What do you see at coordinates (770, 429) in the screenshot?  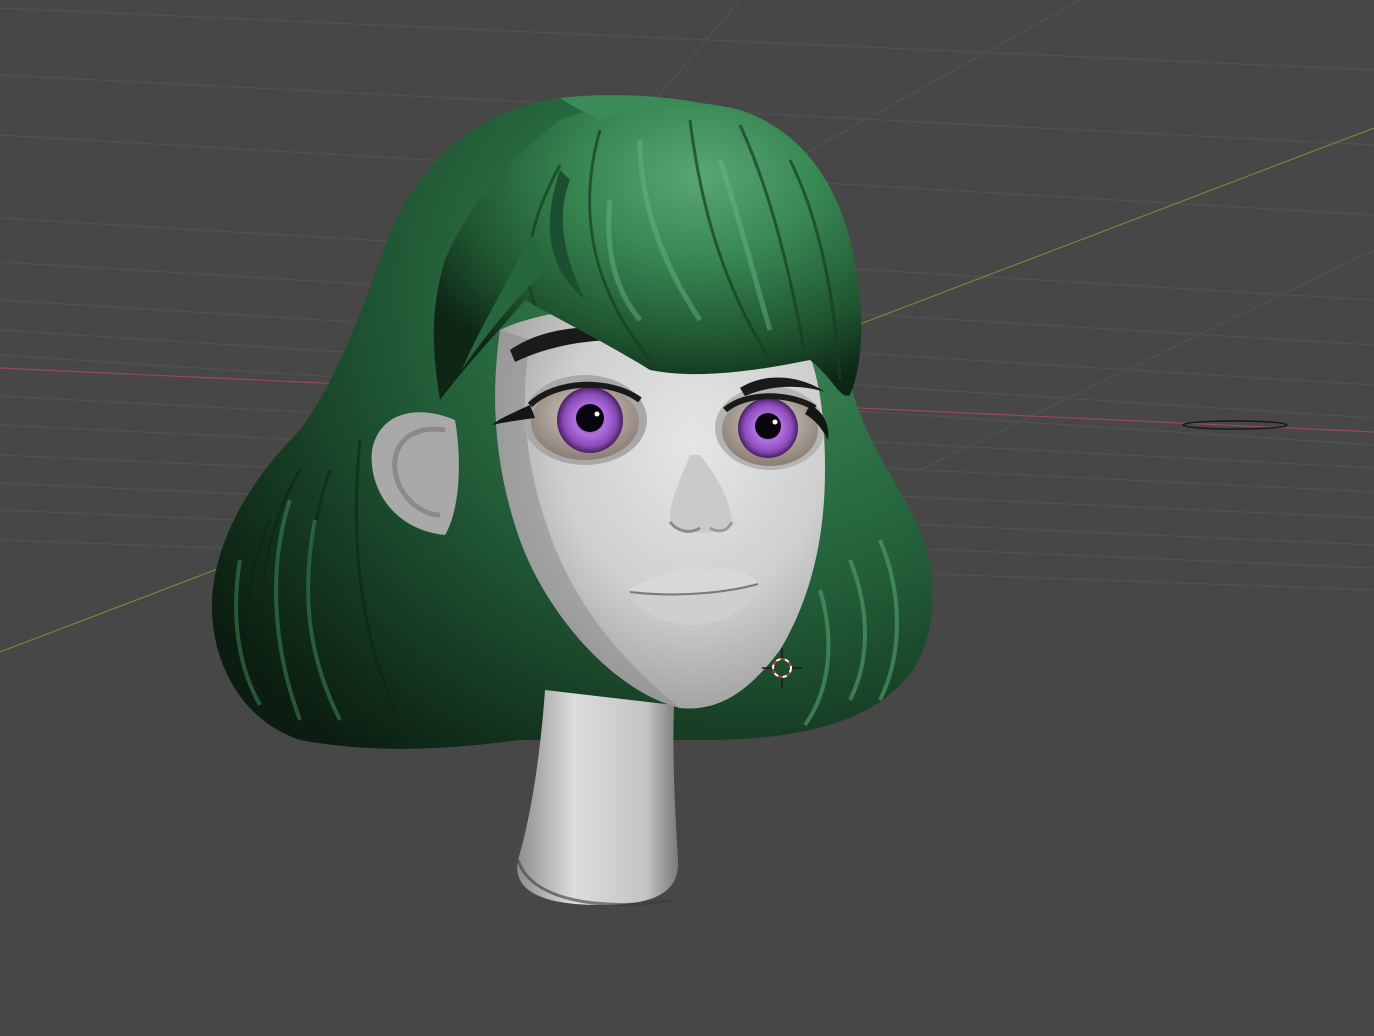 I see `right-eye` at bounding box center [770, 429].